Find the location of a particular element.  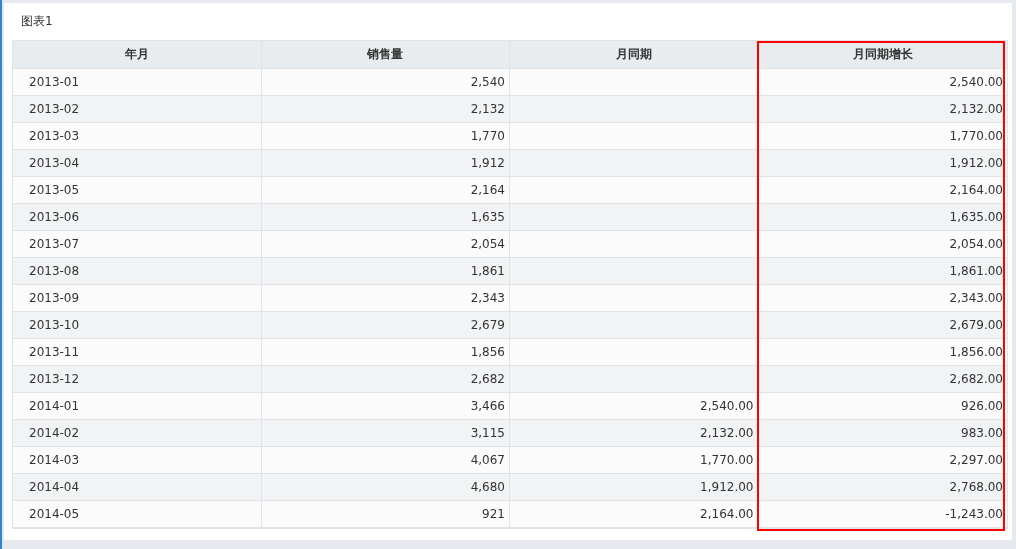

table-cell: 921 is located at coordinates (385, 514).